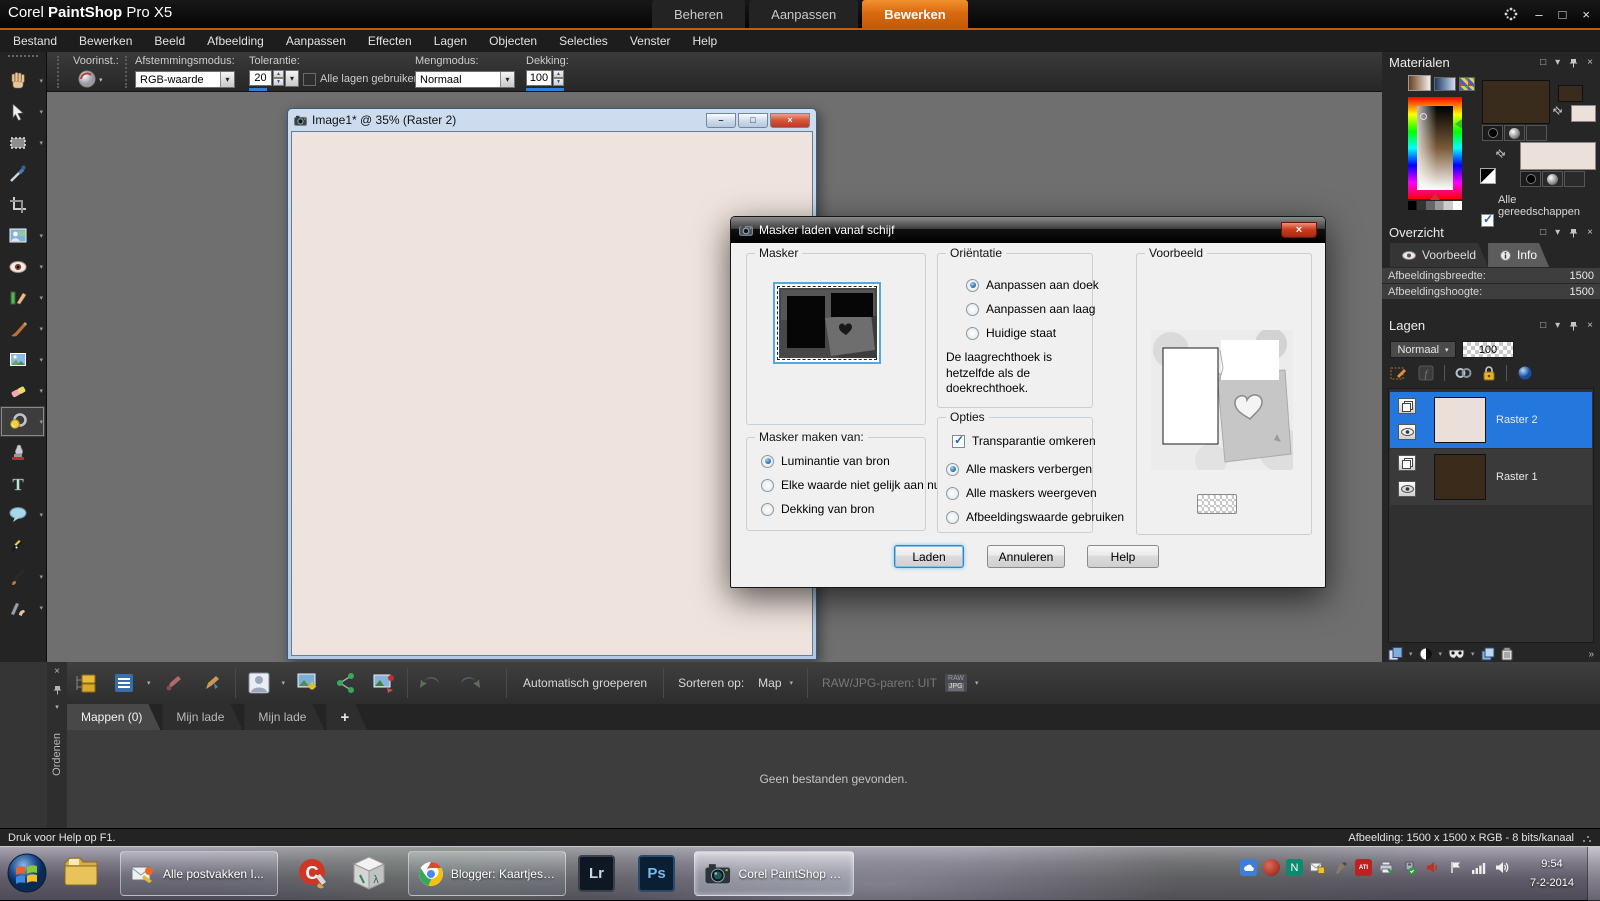  I want to click on restore-icon: □, so click(753, 120).